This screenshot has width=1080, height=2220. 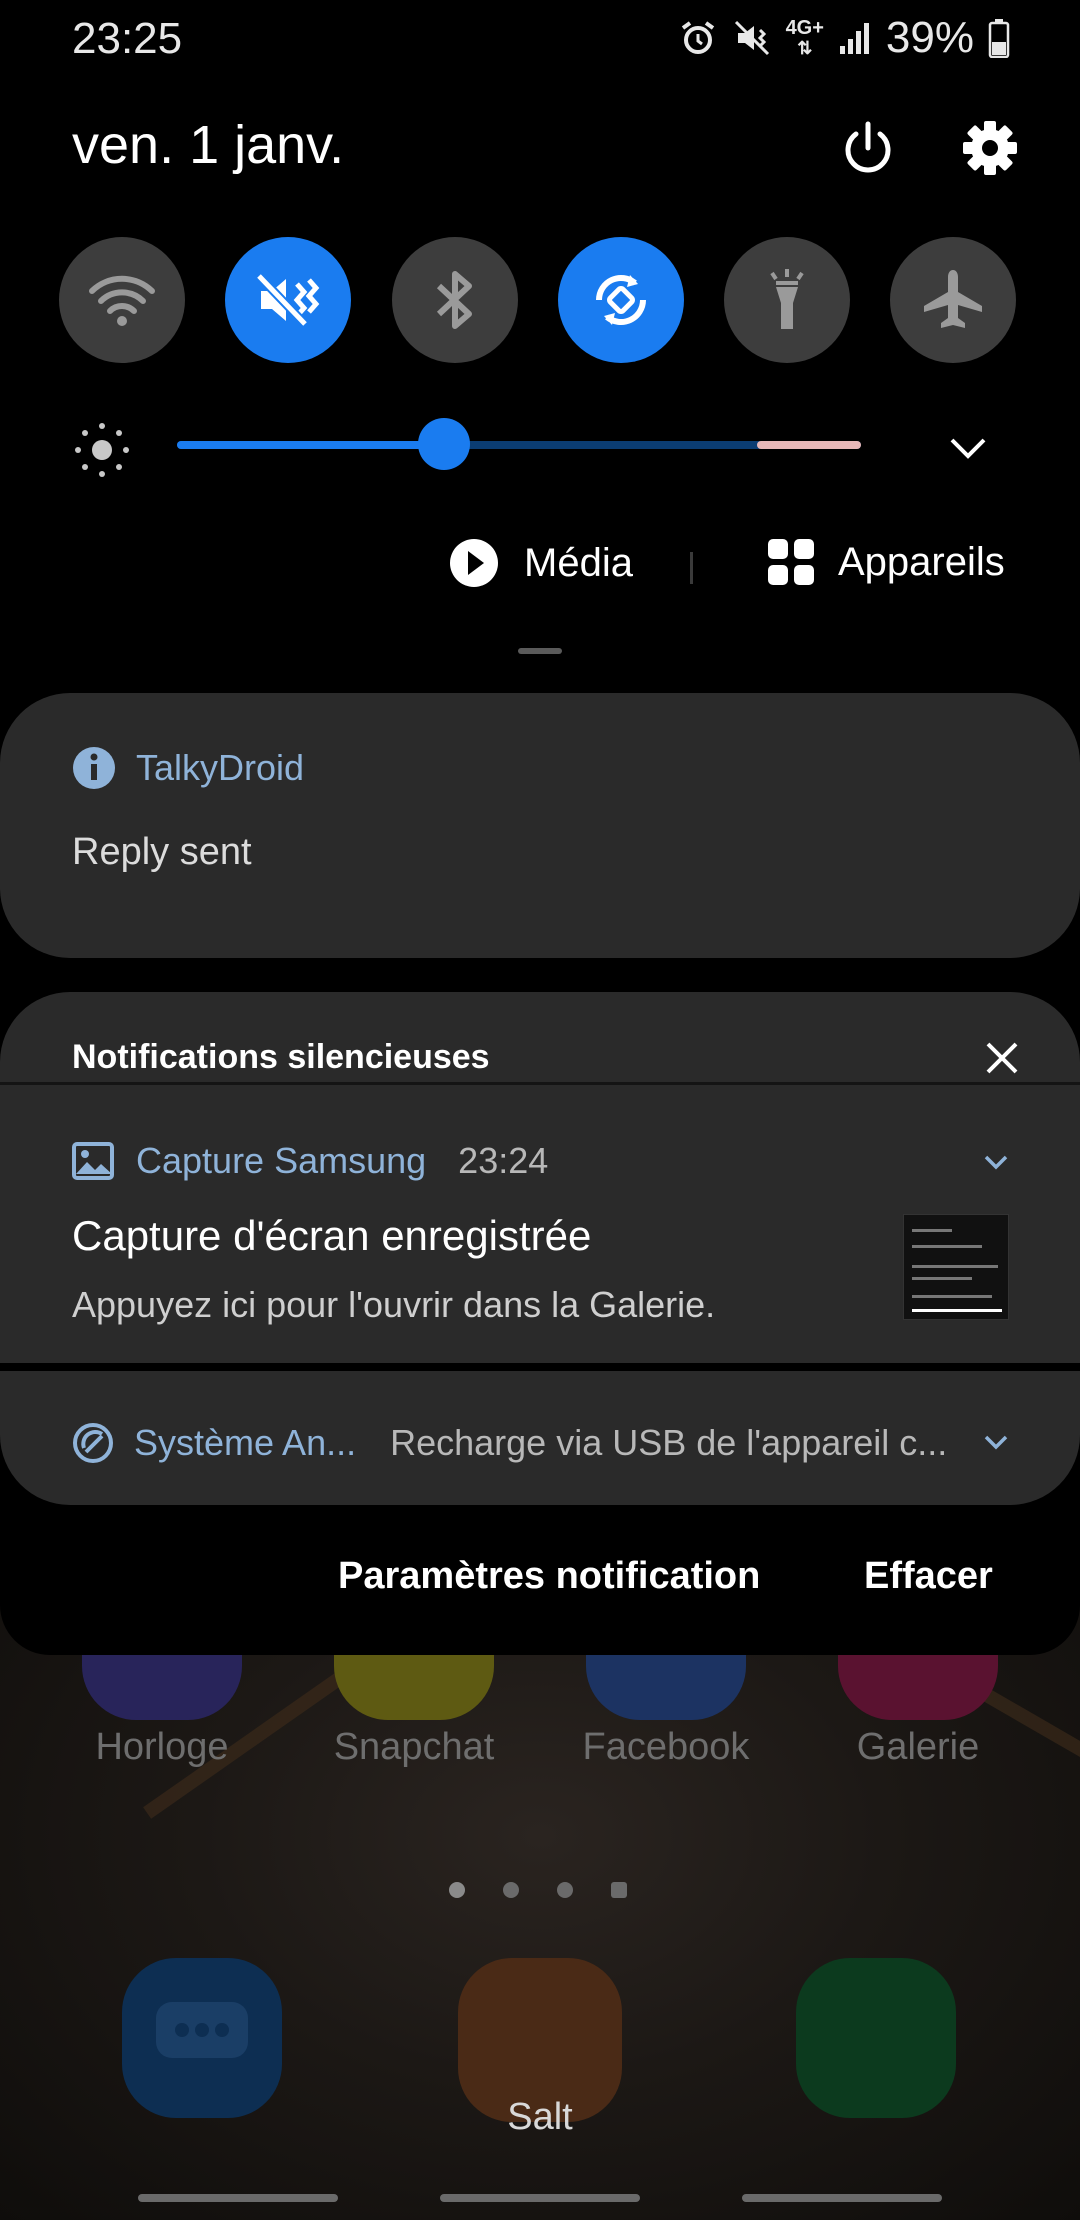 I want to click on android-system-icon, so click(x=93, y=1443).